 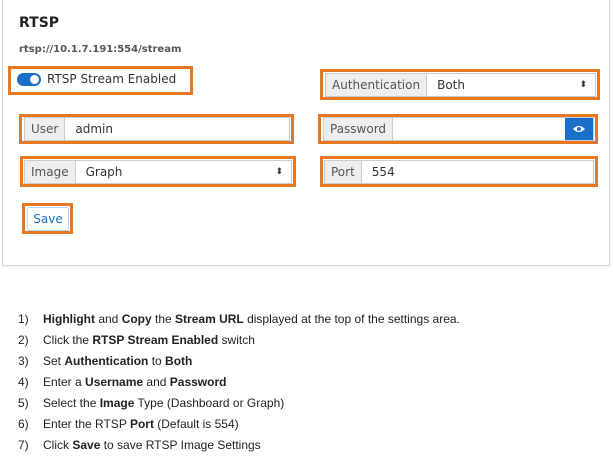 What do you see at coordinates (141, 424) in the screenshot?
I see `step-text-bold: Port` at bounding box center [141, 424].